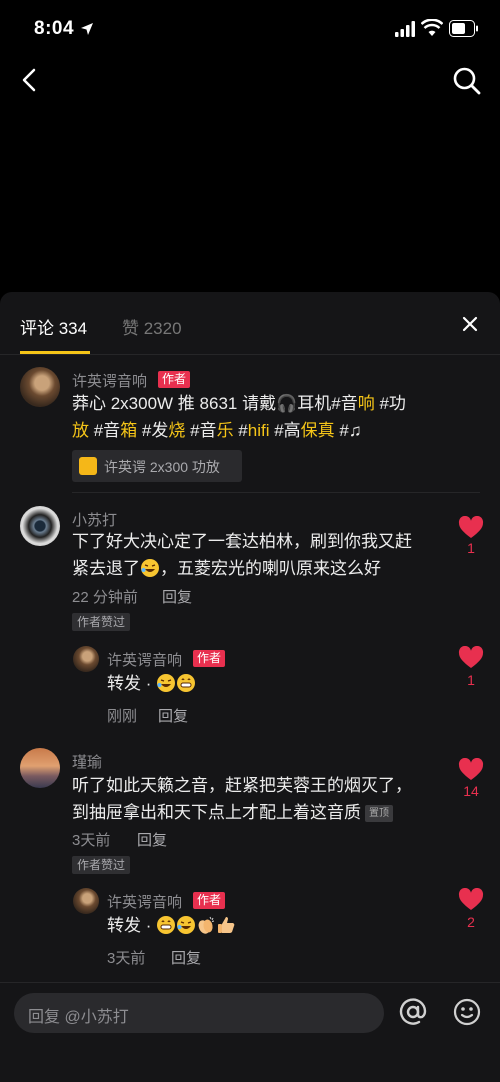 The width and height of the screenshot is (500, 1082). Describe the element at coordinates (106, 568) in the screenshot. I see `comment-line: 紧去退了` at that location.